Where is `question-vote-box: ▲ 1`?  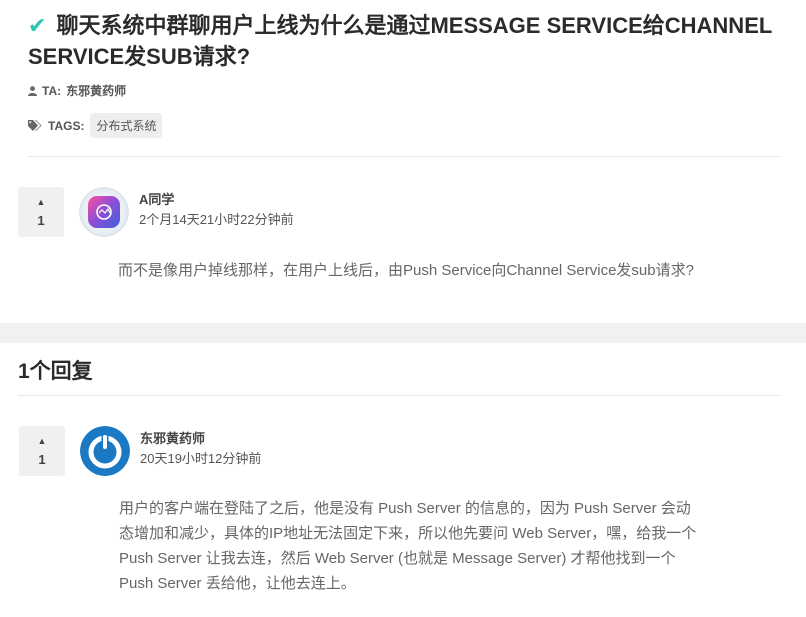
question-vote-box: ▲ 1 is located at coordinates (41, 212).